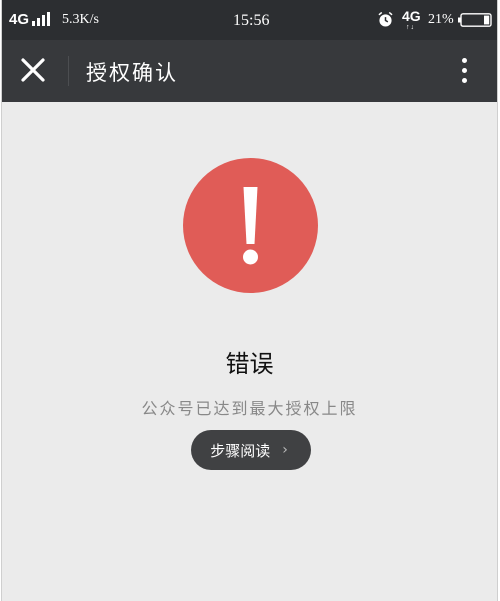  I want to click on close-button, so click(33, 71).